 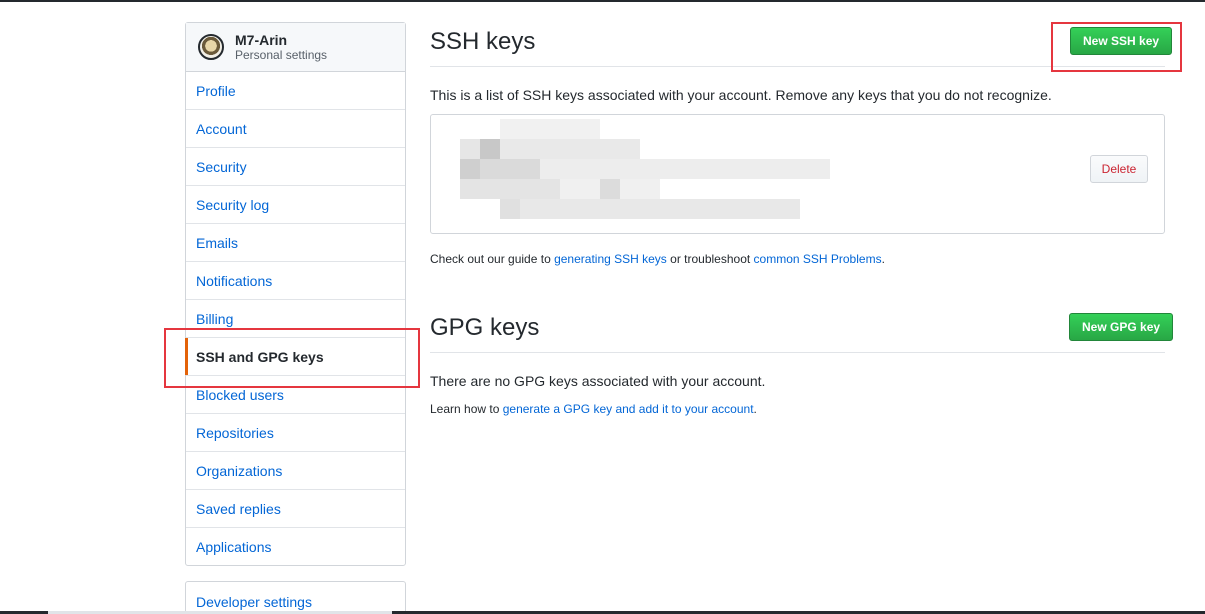 What do you see at coordinates (281, 40) in the screenshot?
I see `user-name: M7-Arin` at bounding box center [281, 40].